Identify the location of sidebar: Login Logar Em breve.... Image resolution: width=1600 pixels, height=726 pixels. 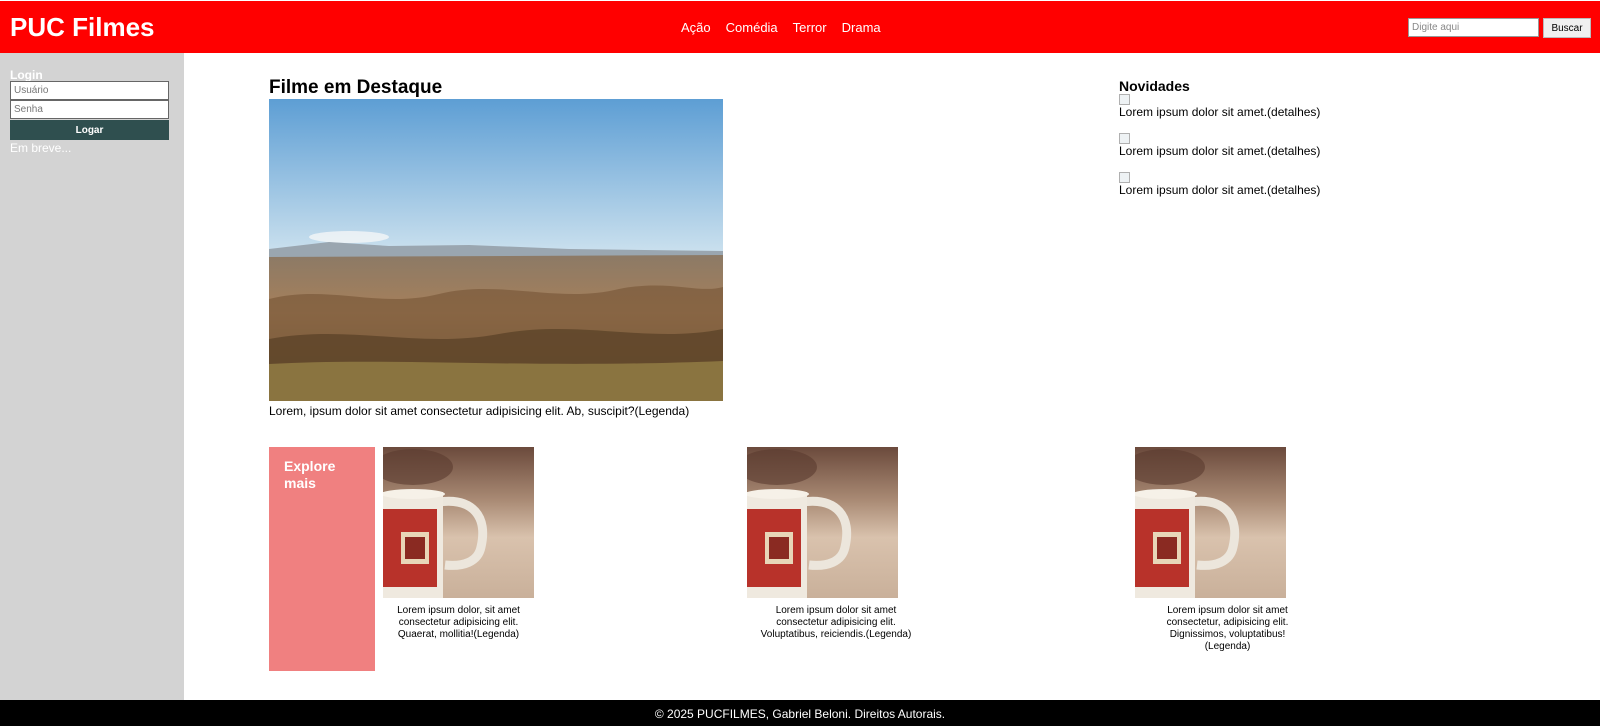
(92, 376).